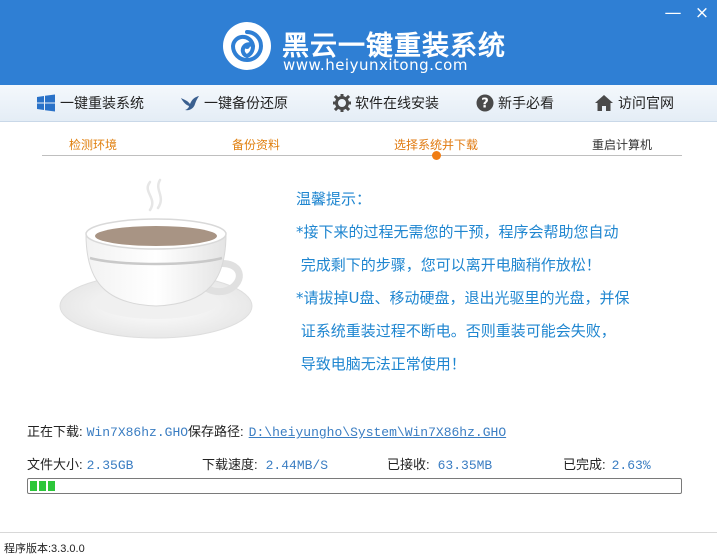  I want to click on nav-item-label: 一键备份还原, so click(246, 104).